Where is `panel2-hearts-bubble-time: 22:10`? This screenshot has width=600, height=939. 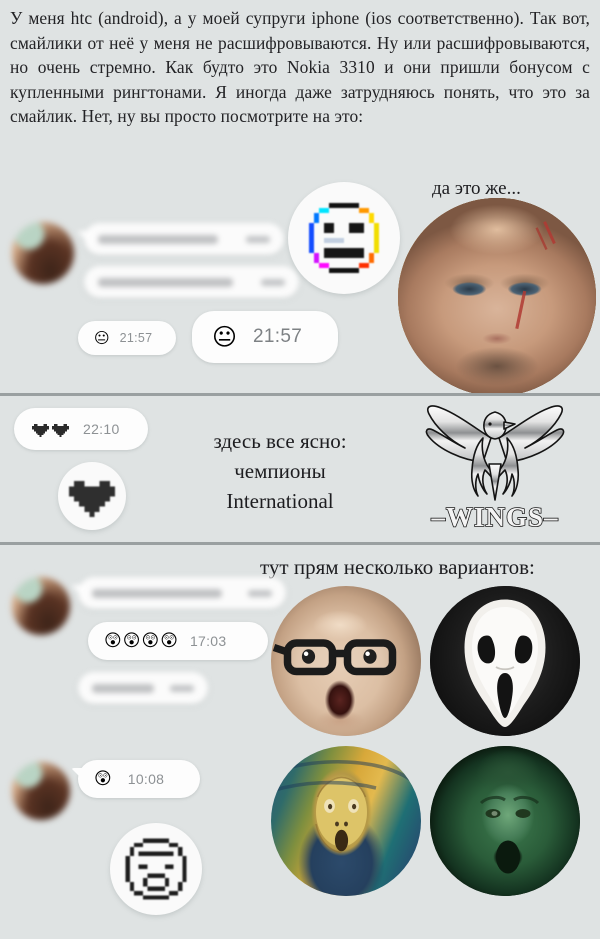 panel2-hearts-bubble-time: 22:10 is located at coordinates (101, 429).